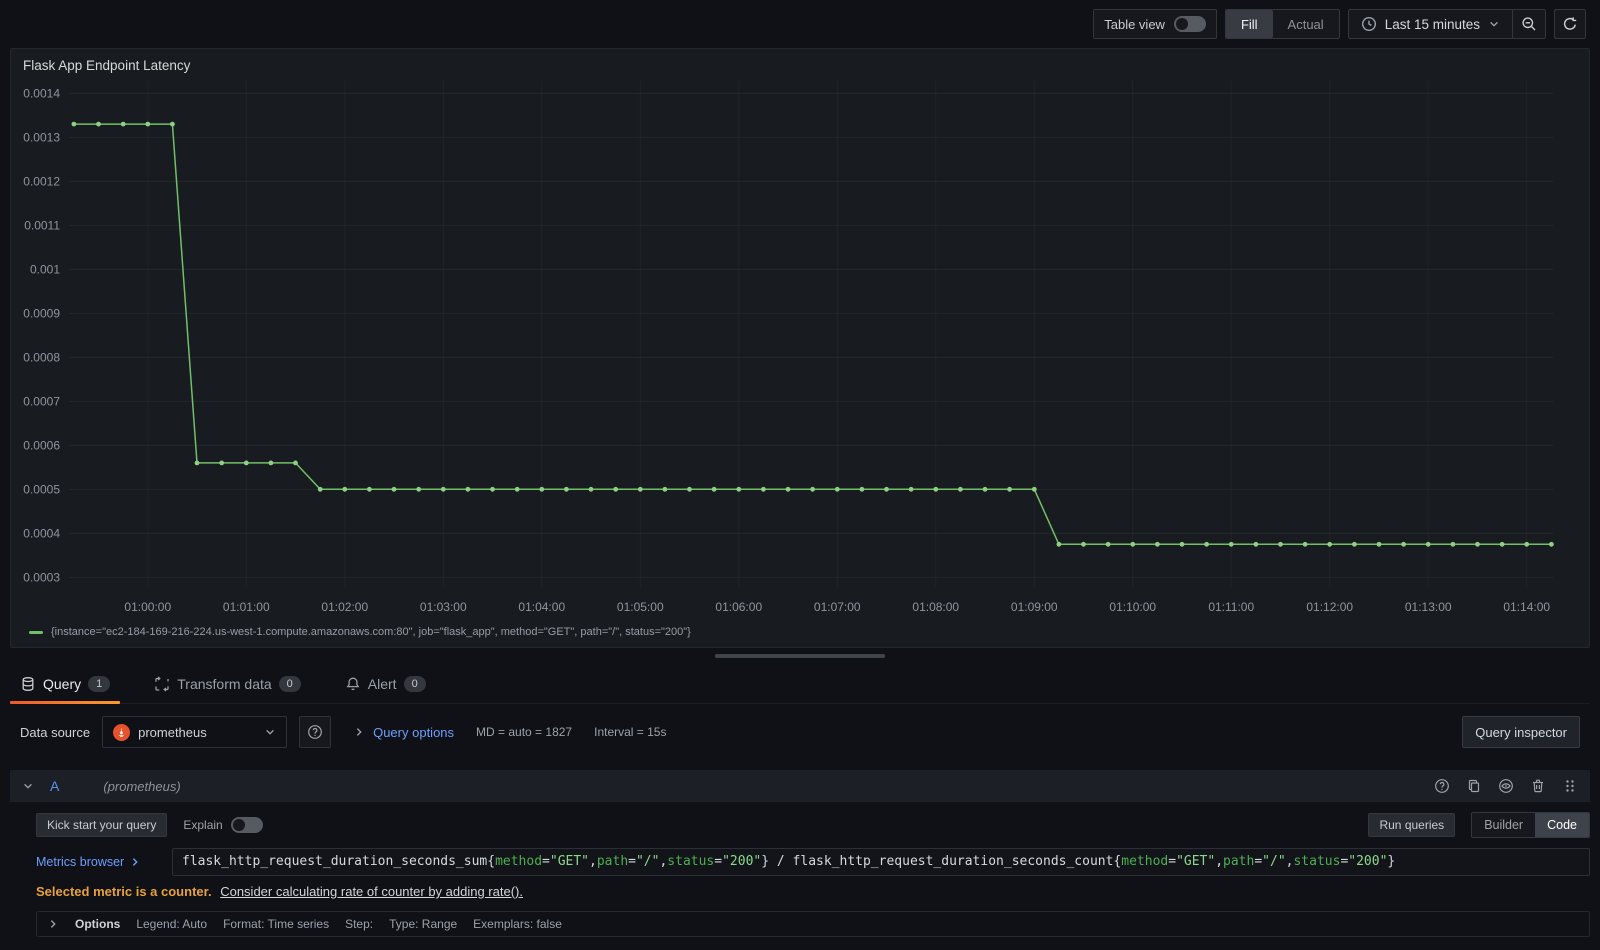 This screenshot has height=950, width=1600. I want to click on option-format: Format: Time series, so click(276, 924).